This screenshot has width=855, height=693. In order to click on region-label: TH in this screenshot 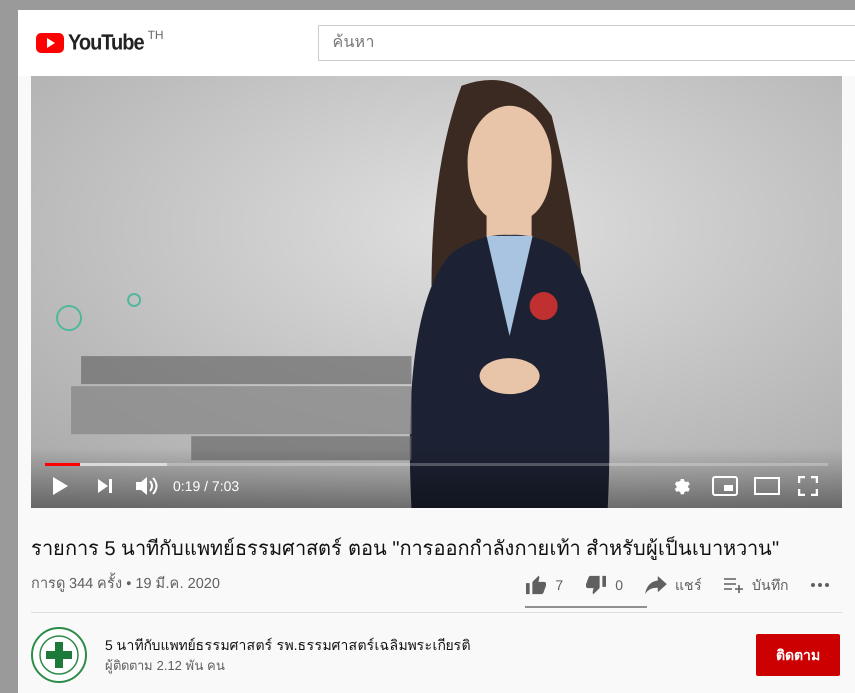, I will do `click(156, 35)`.